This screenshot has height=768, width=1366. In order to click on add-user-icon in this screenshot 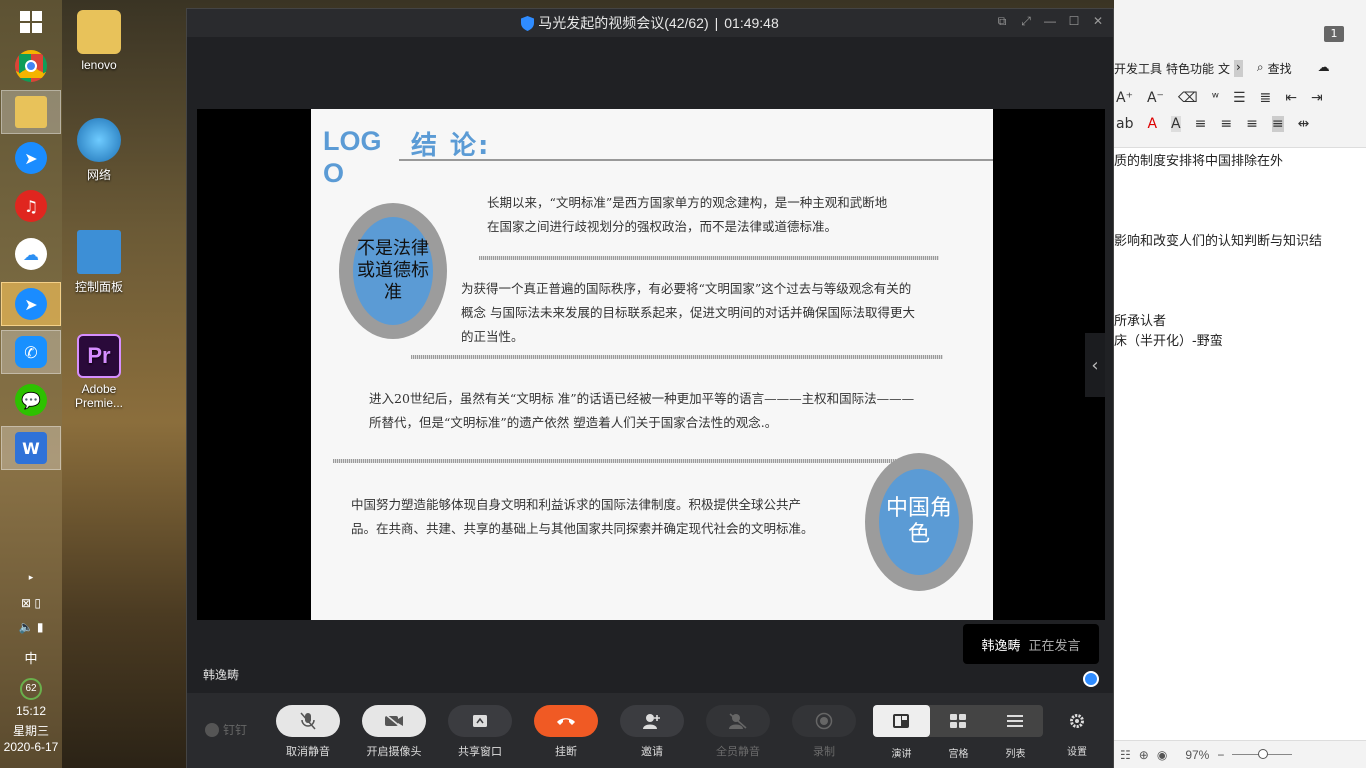, I will do `click(652, 721)`.